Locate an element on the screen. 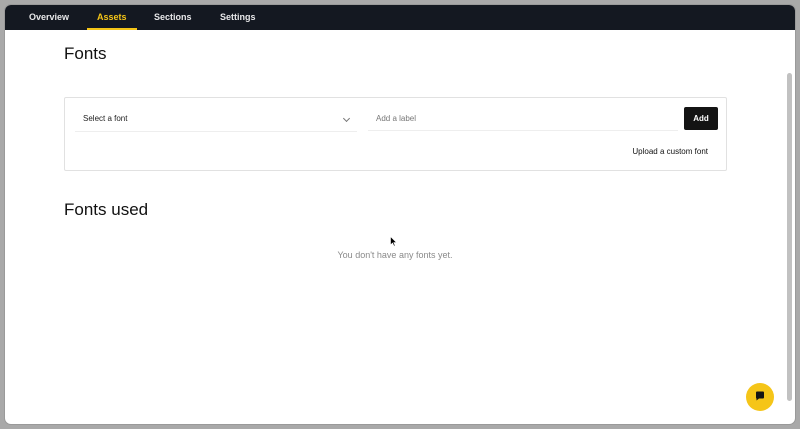 The height and width of the screenshot is (429, 800). label-input is located at coordinates (523, 119).